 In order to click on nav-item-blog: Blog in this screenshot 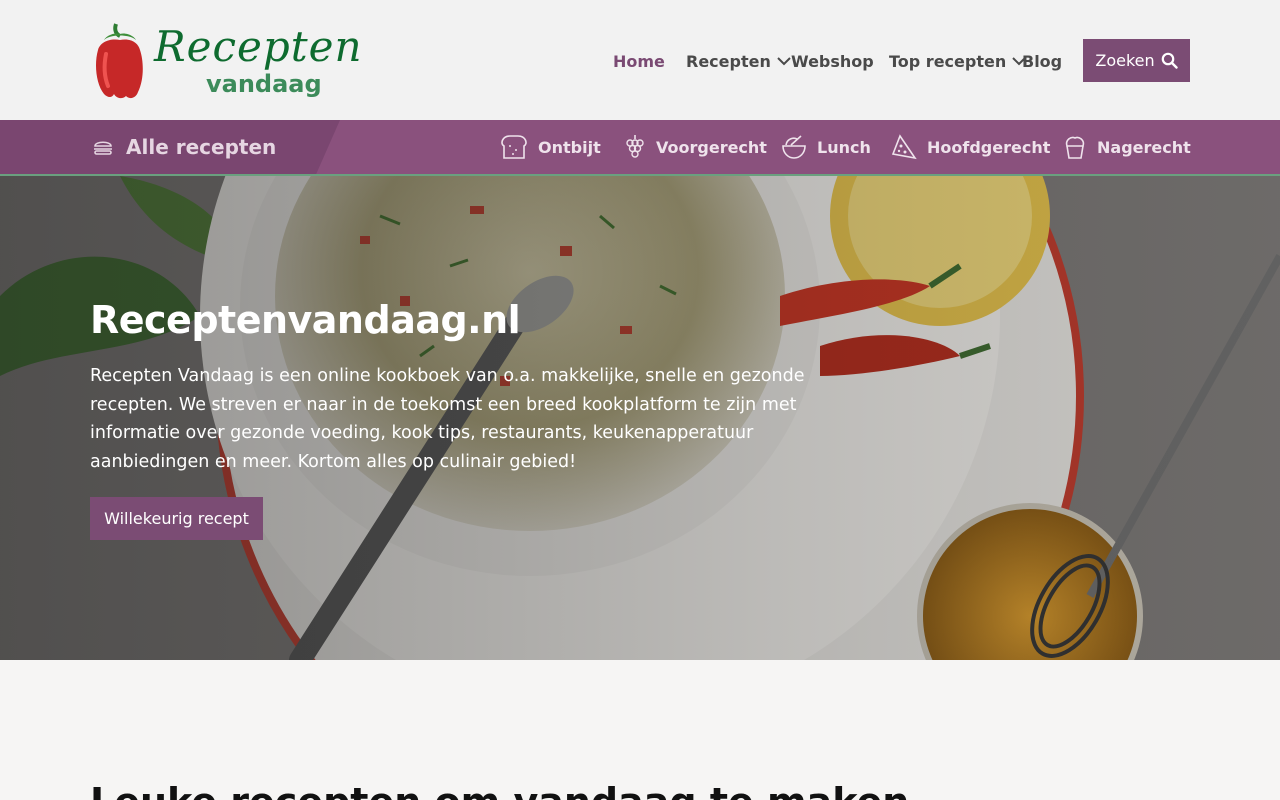, I will do `click(1042, 61)`.